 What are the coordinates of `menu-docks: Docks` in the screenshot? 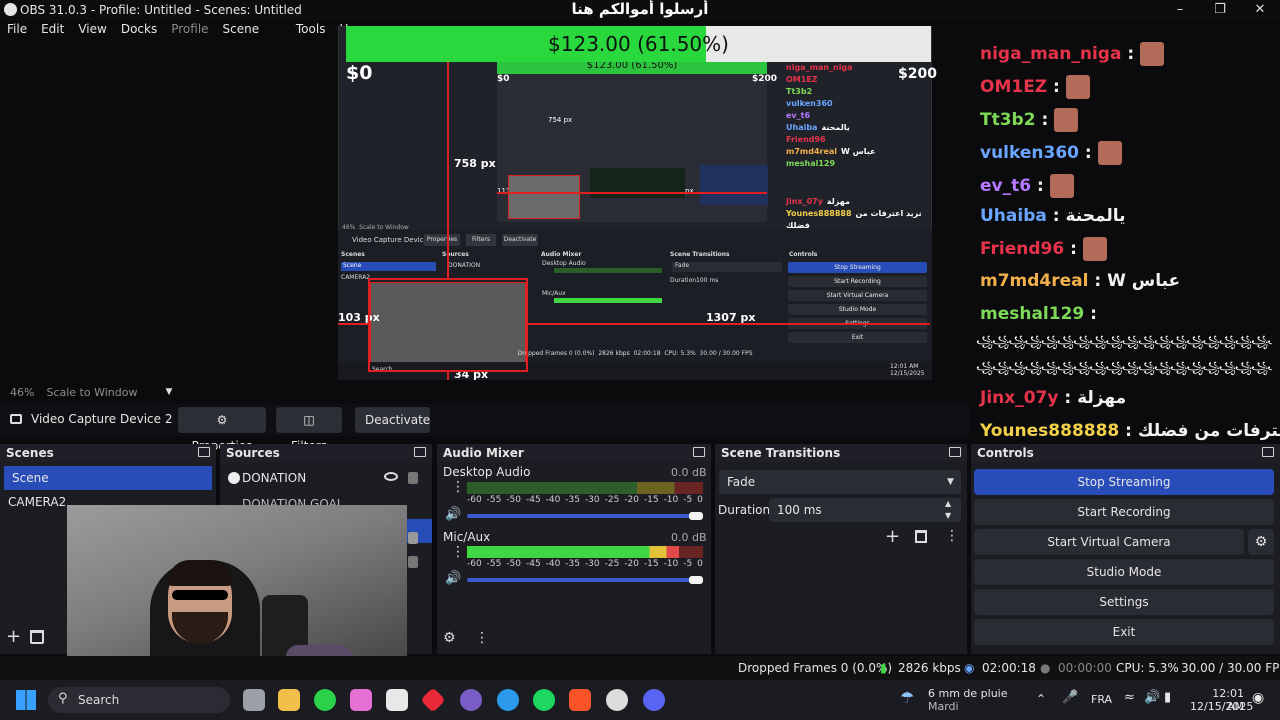 It's located at (139, 29).